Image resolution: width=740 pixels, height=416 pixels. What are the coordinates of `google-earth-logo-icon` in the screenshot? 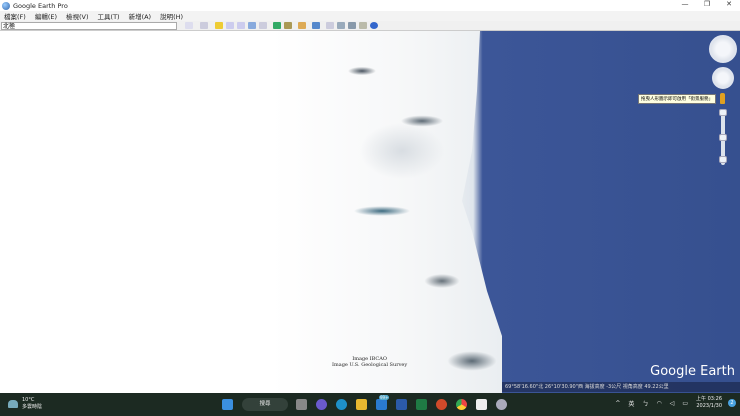 It's located at (6, 5).